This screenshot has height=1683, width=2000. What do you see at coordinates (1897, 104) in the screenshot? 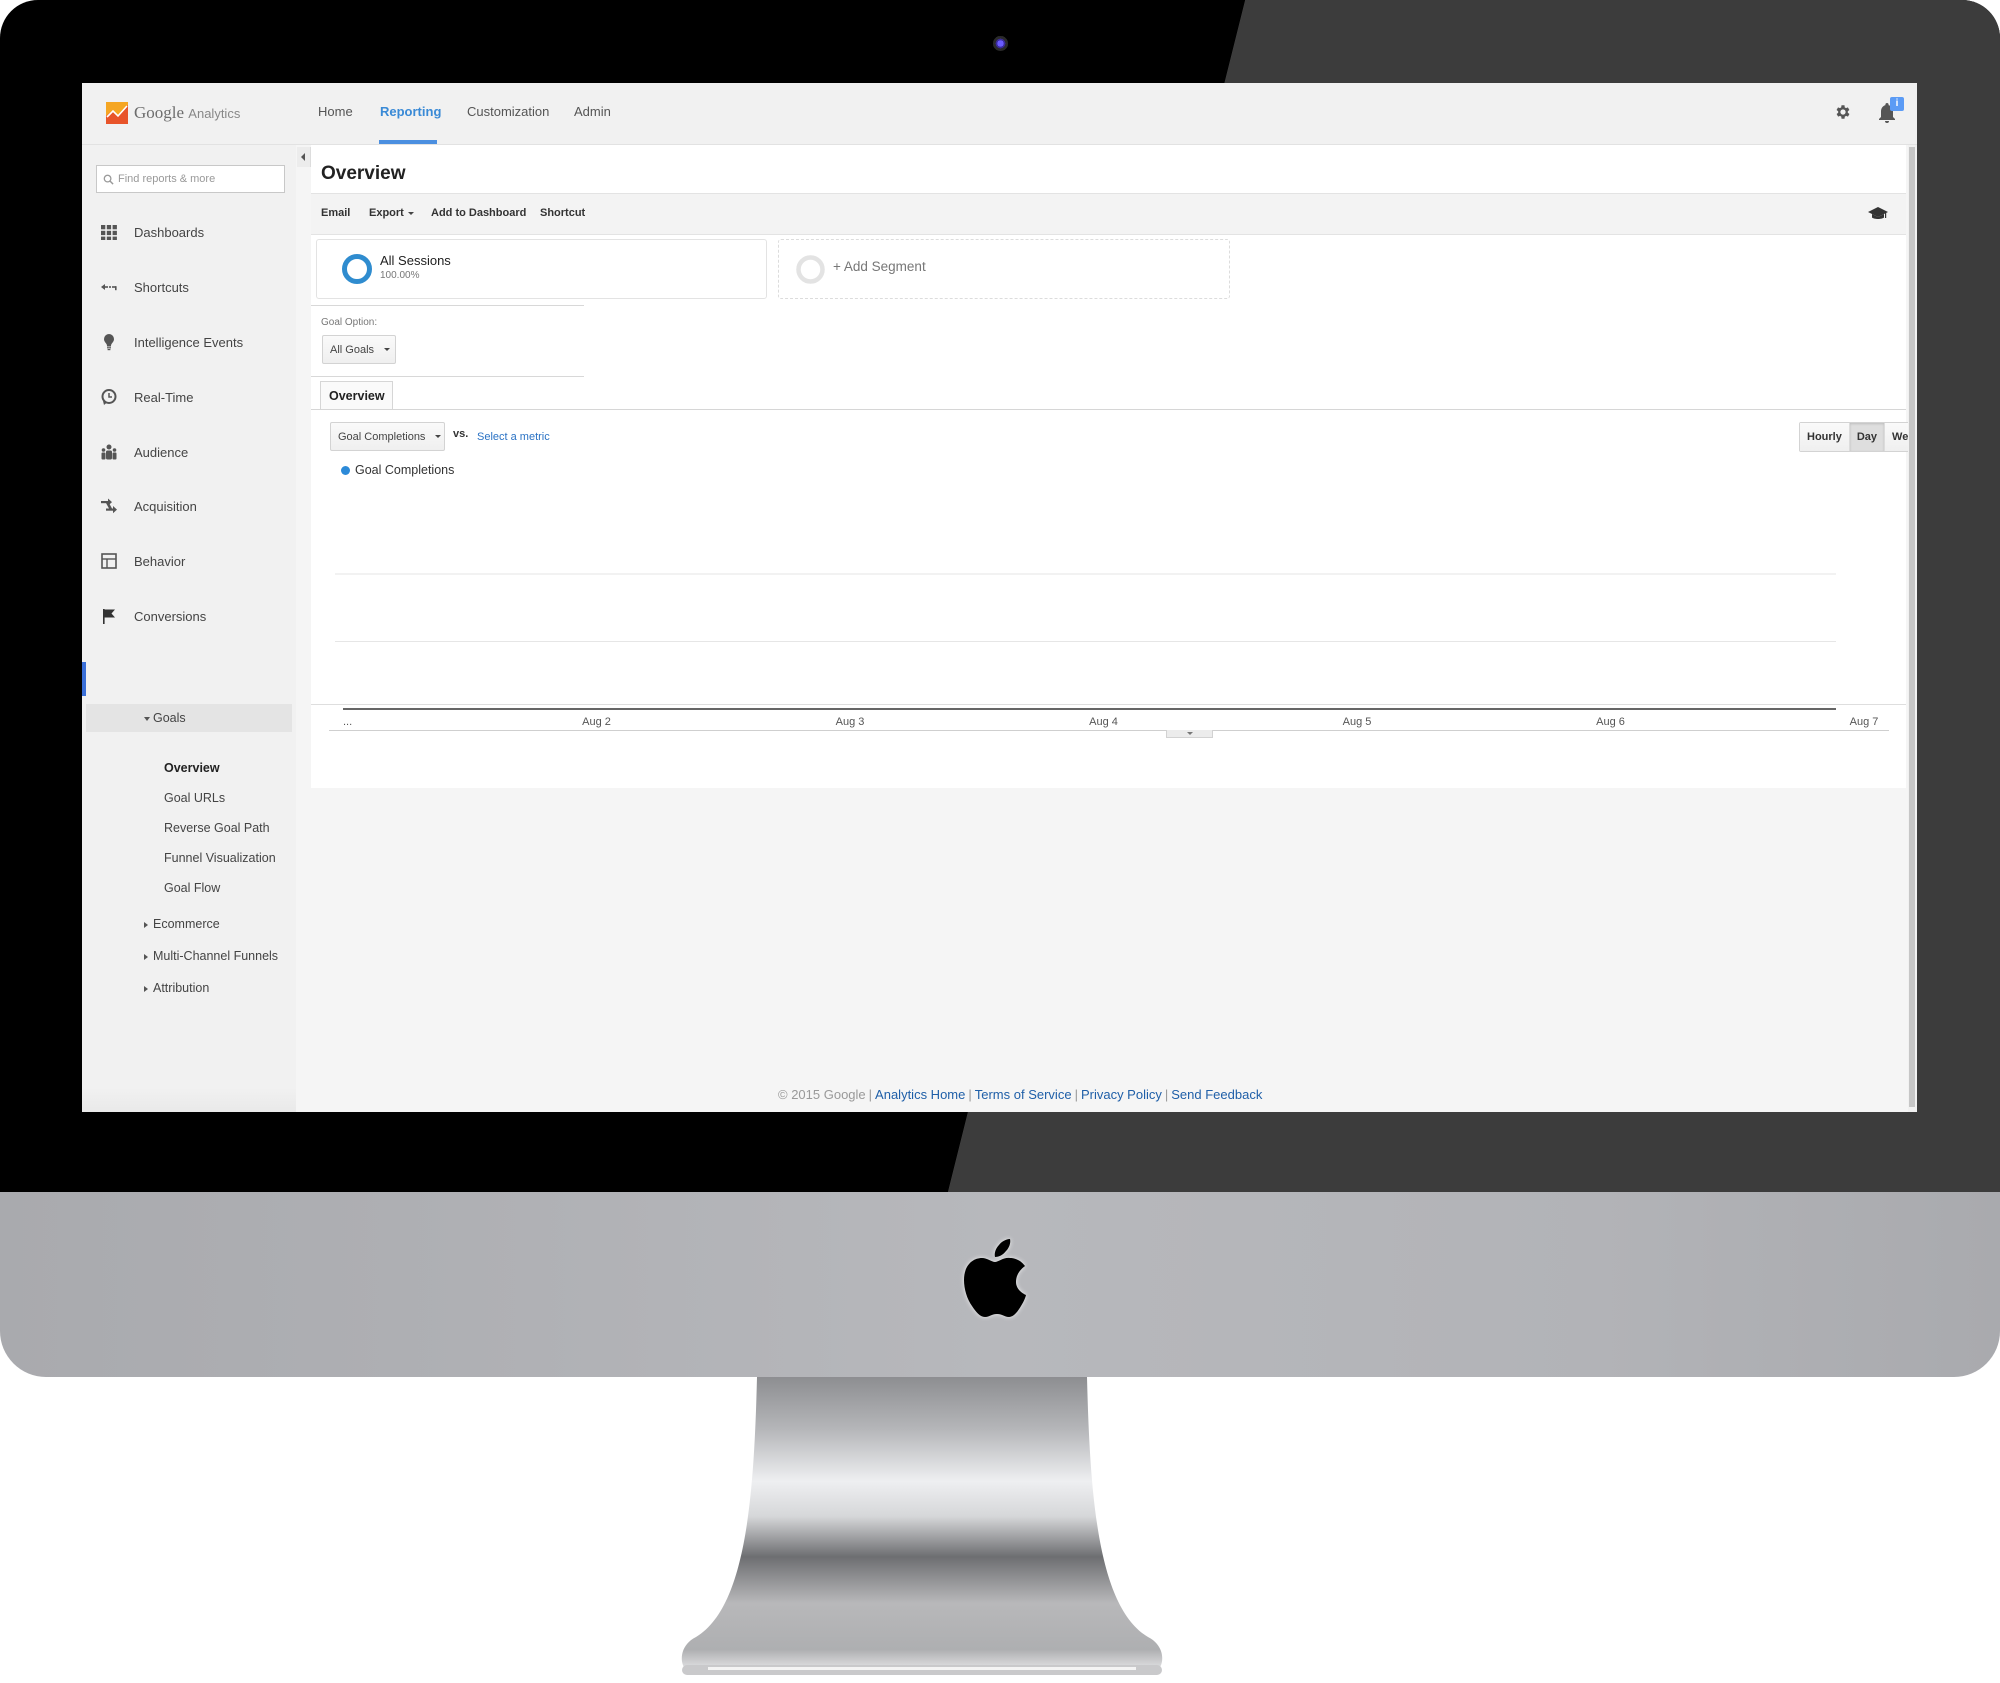
I see `notification-badge: i` at bounding box center [1897, 104].